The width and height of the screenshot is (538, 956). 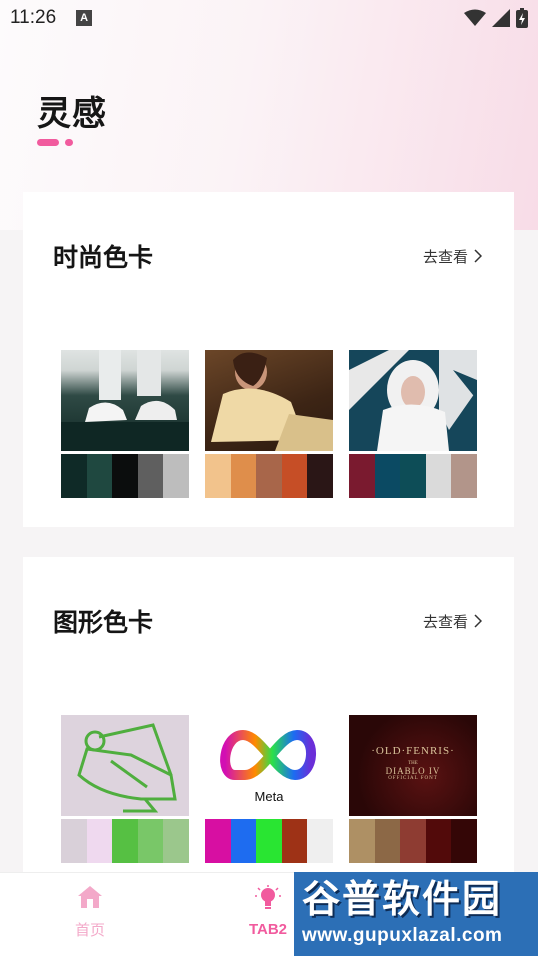 I want to click on diablo-poster: ·OLD·FENRIS· THE DIABLO IV OFFICIAL FONT, so click(x=413, y=765).